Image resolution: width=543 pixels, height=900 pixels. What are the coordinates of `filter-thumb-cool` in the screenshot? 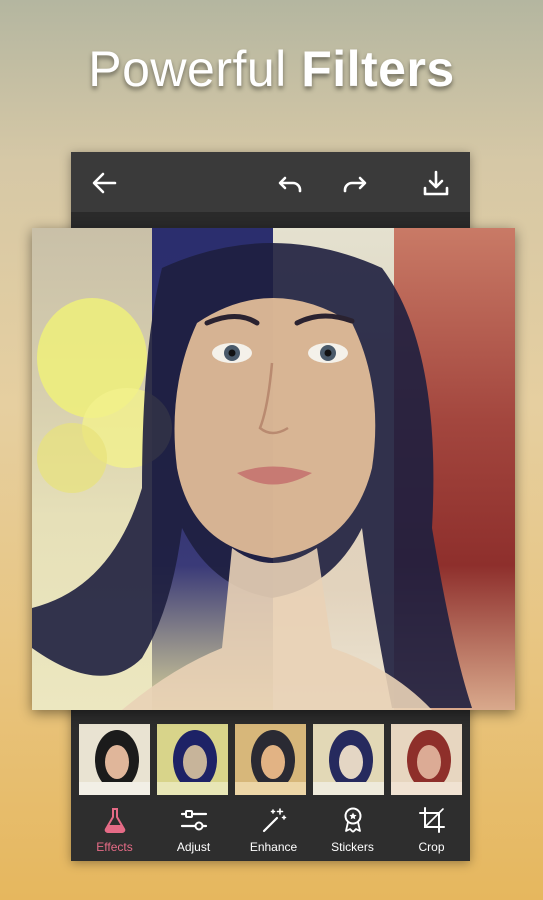 It's located at (348, 759).